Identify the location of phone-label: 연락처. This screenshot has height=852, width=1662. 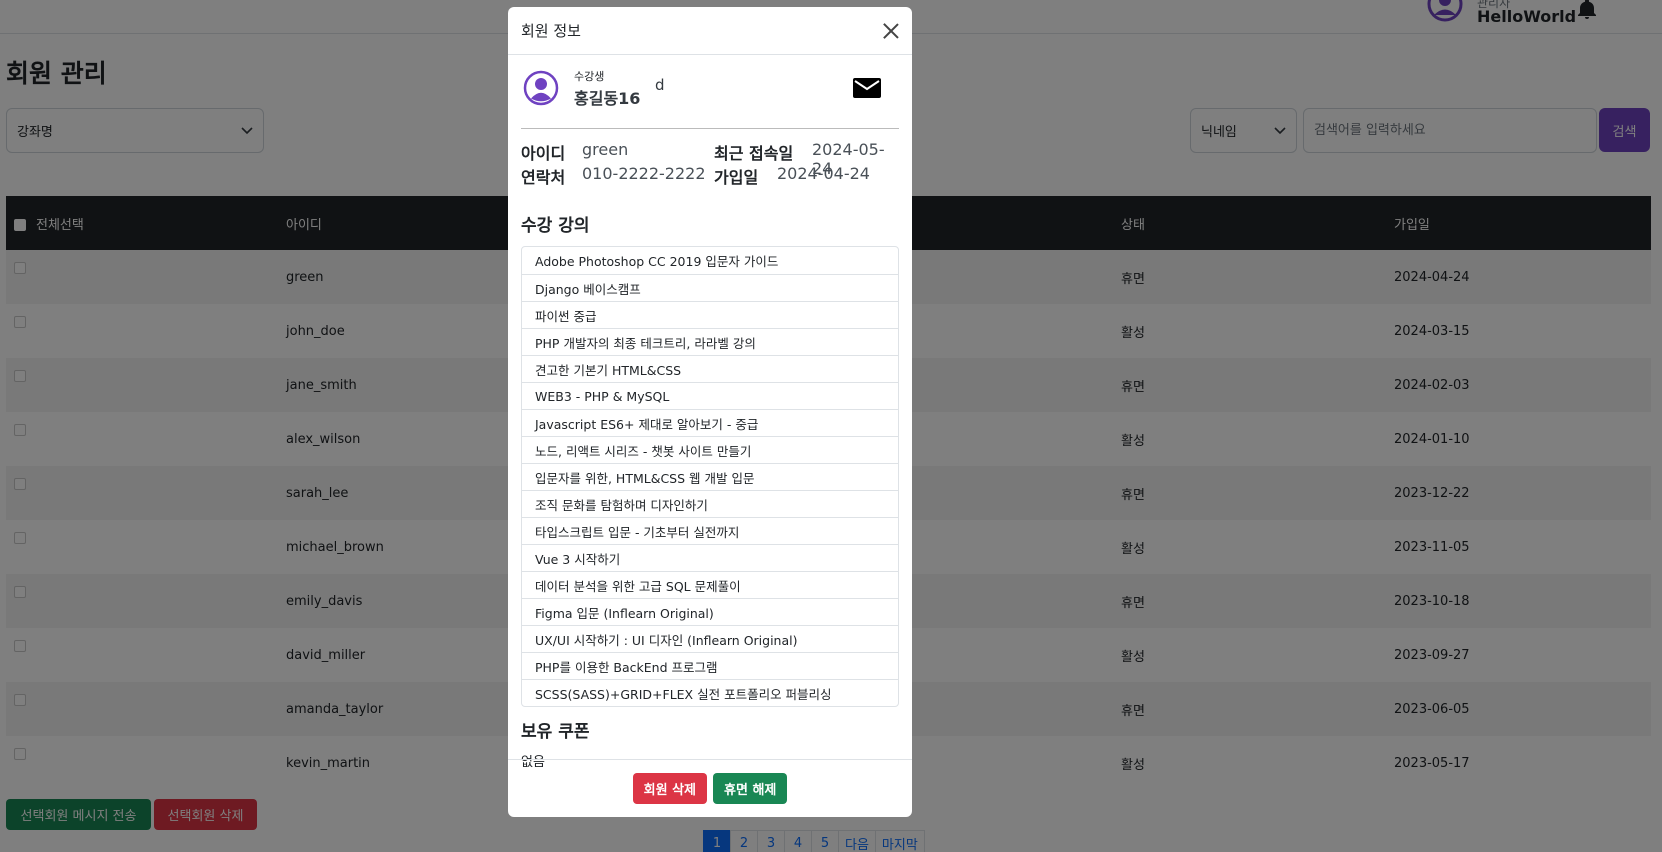
(543, 177).